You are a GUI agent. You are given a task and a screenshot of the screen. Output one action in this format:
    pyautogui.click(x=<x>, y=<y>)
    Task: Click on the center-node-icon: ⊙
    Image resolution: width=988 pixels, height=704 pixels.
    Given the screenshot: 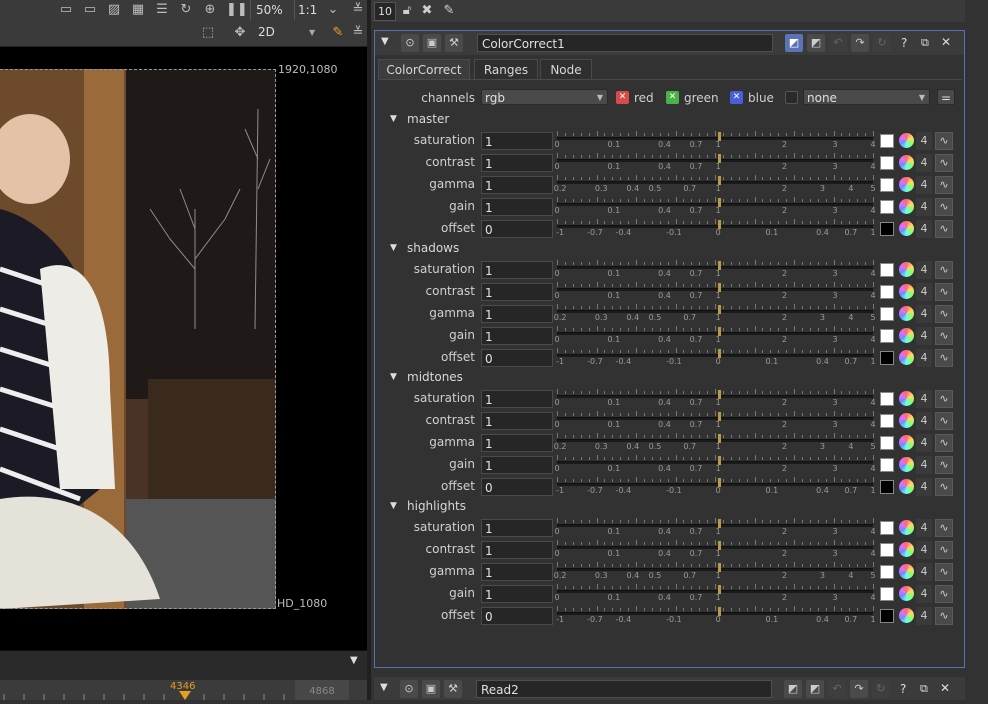 What is the action you would take?
    pyautogui.click(x=409, y=689)
    